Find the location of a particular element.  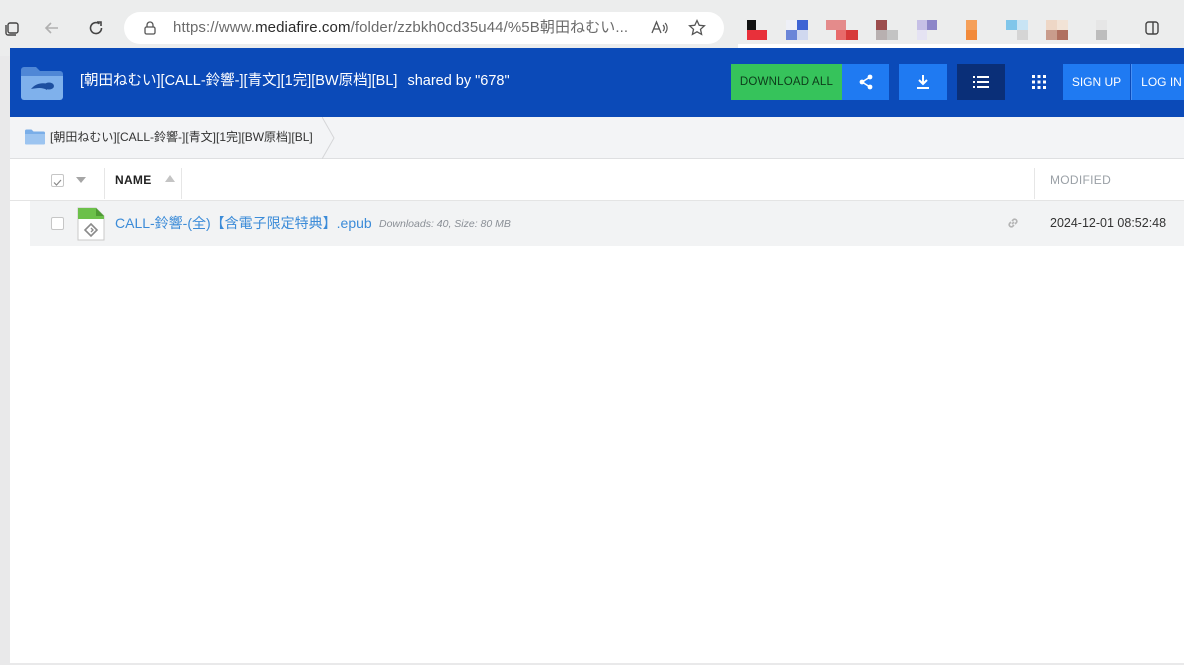

grid-view-button is located at coordinates (1039, 82).